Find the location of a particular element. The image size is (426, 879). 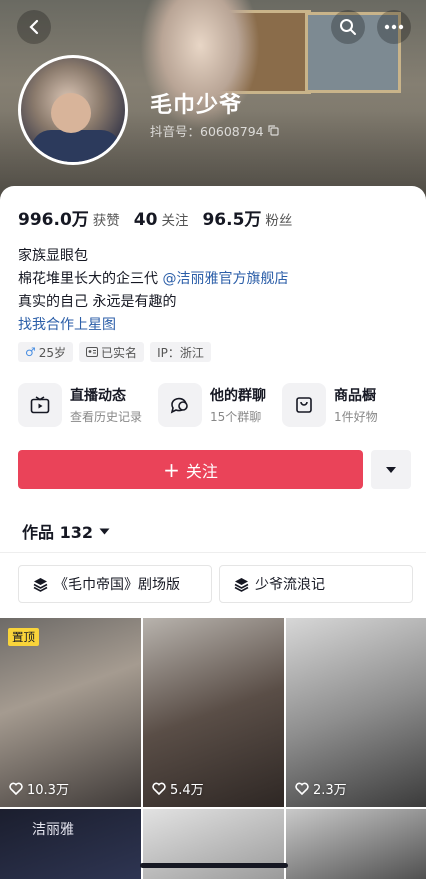

age-text: 25岁 is located at coordinates (52, 352).